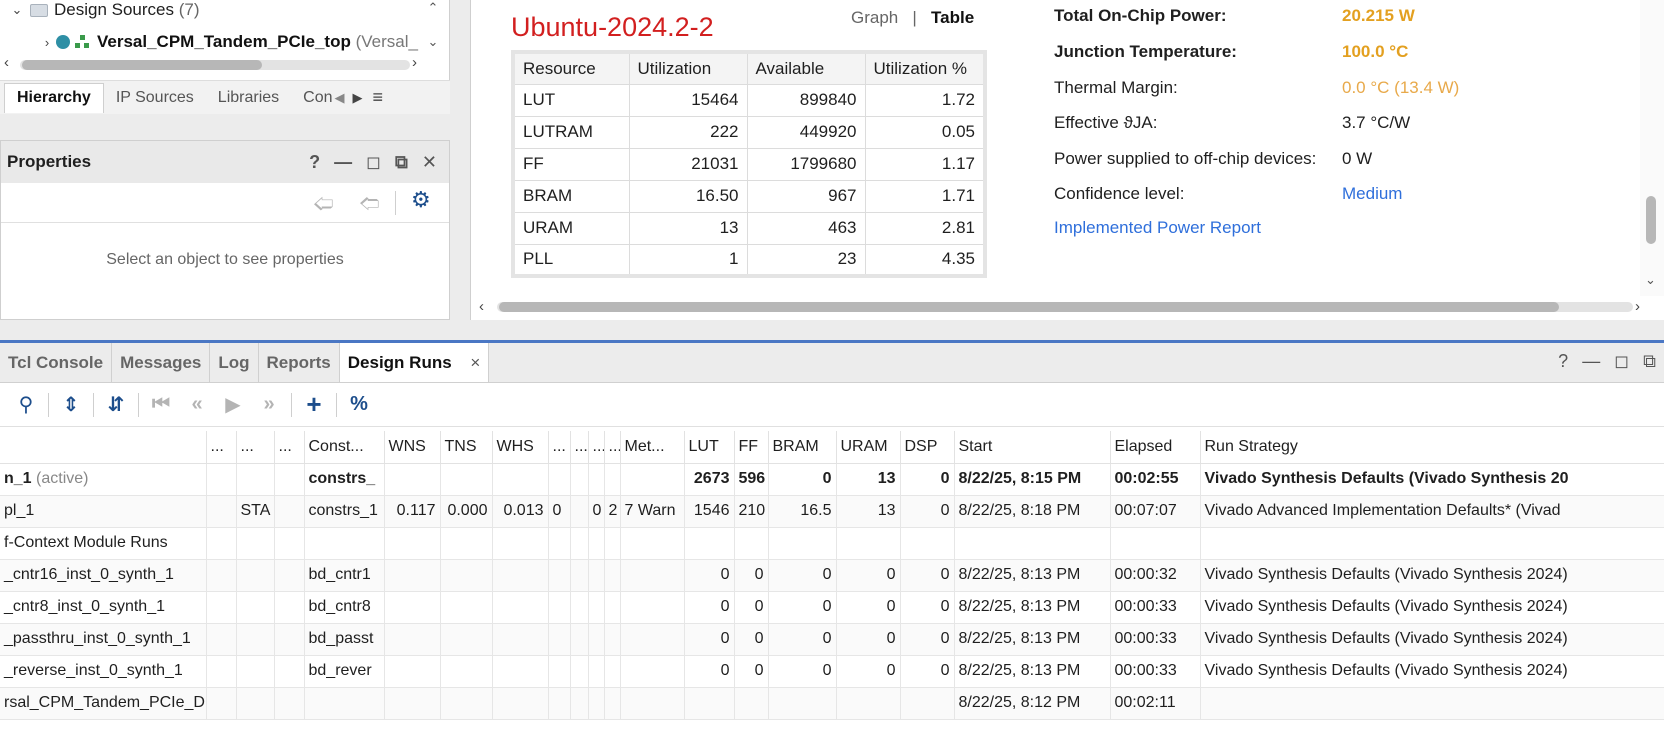  Describe the element at coordinates (269, 405) in the screenshot. I see `next-step-icon: »` at that location.